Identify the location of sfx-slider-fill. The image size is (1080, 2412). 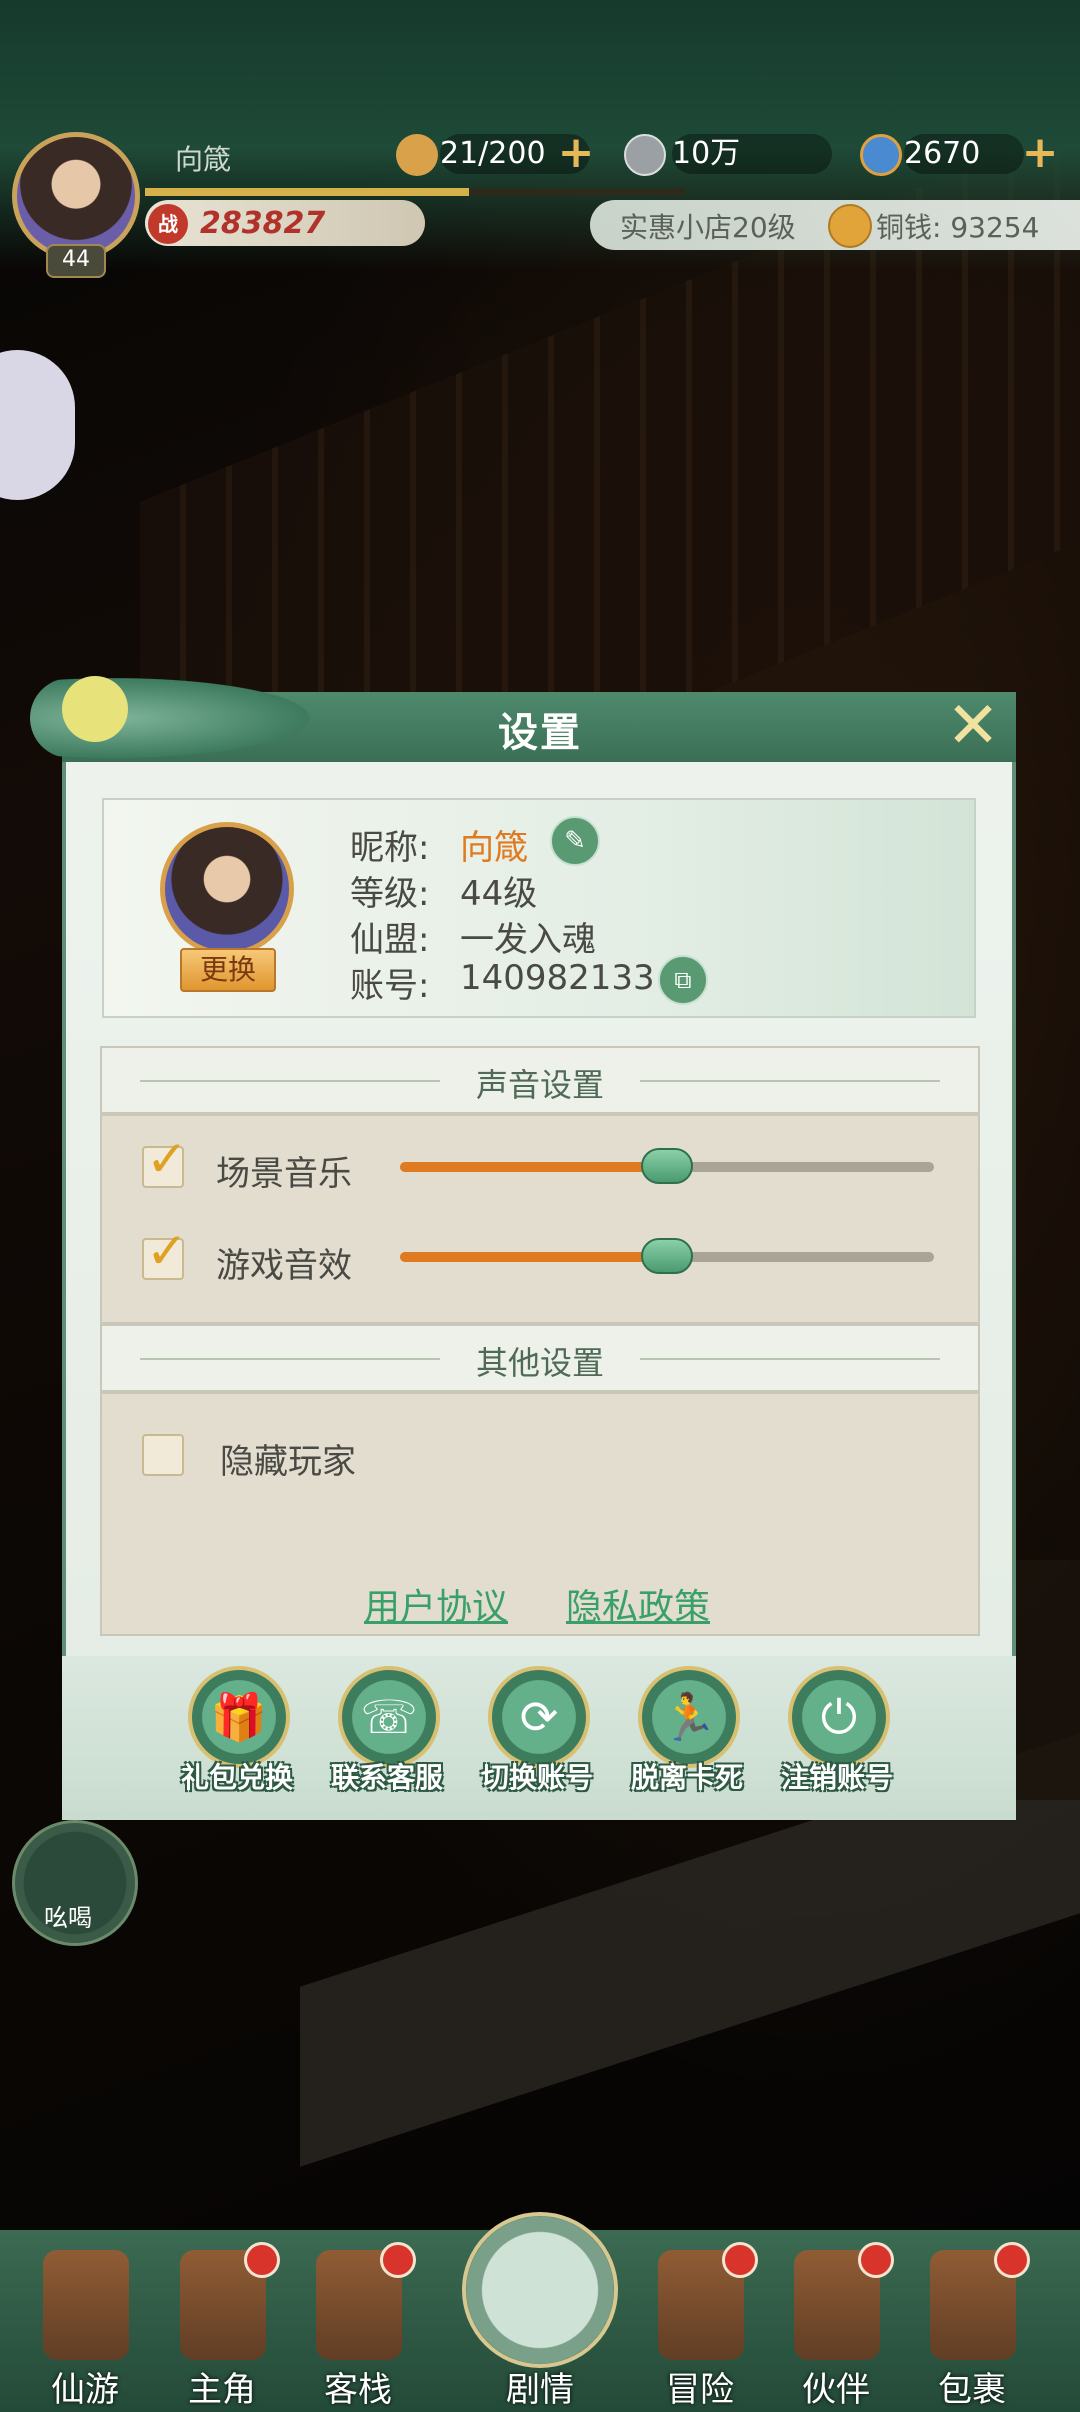
(533, 1257).